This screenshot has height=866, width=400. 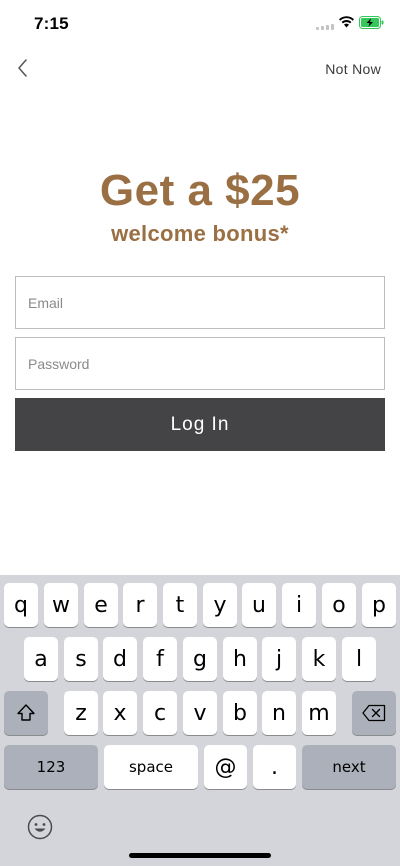 I want to click on promo-subhead: welcome bonus*, so click(x=200, y=233).